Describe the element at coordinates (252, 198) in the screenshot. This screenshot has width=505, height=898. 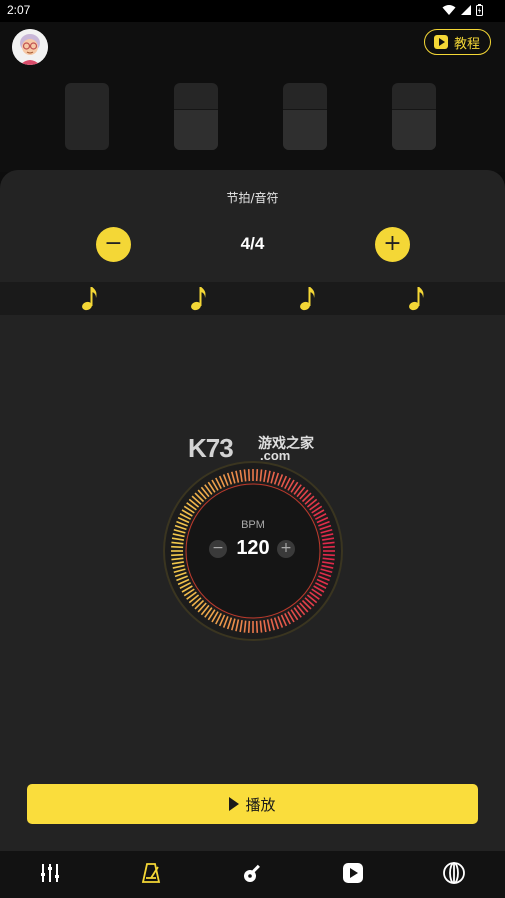
I see `meter-title: 节拍/音符` at that location.